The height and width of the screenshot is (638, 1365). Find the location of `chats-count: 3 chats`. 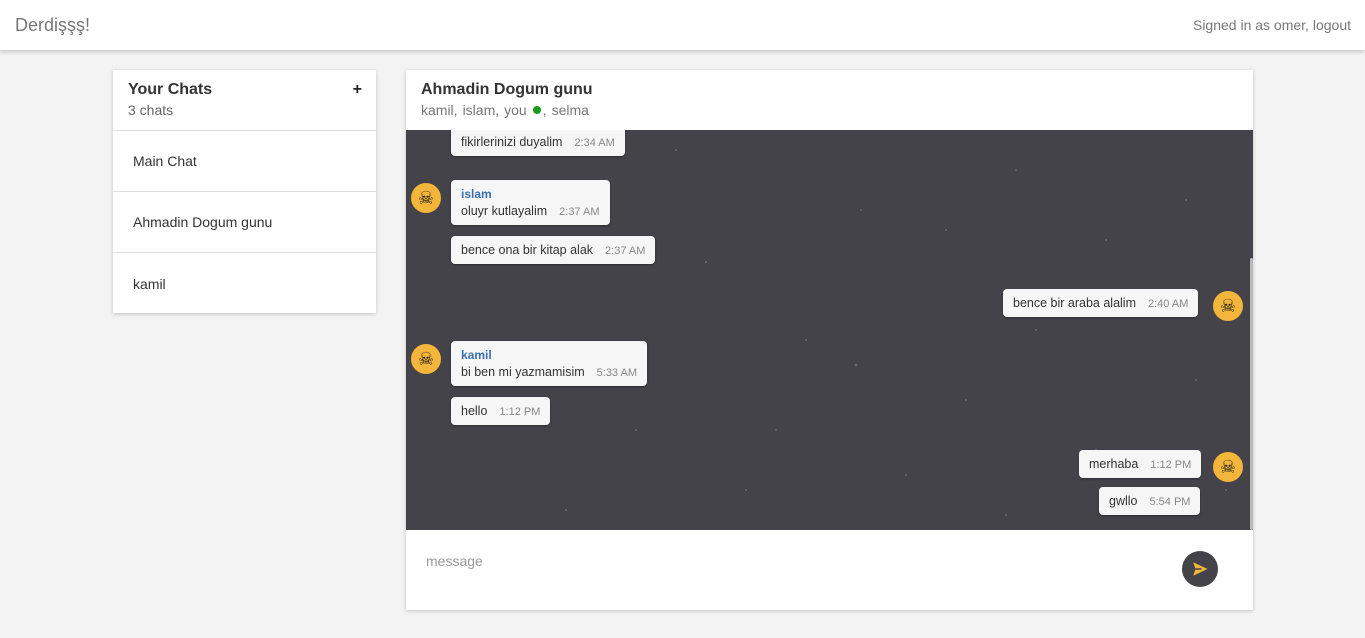

chats-count: 3 chats is located at coordinates (151, 110).